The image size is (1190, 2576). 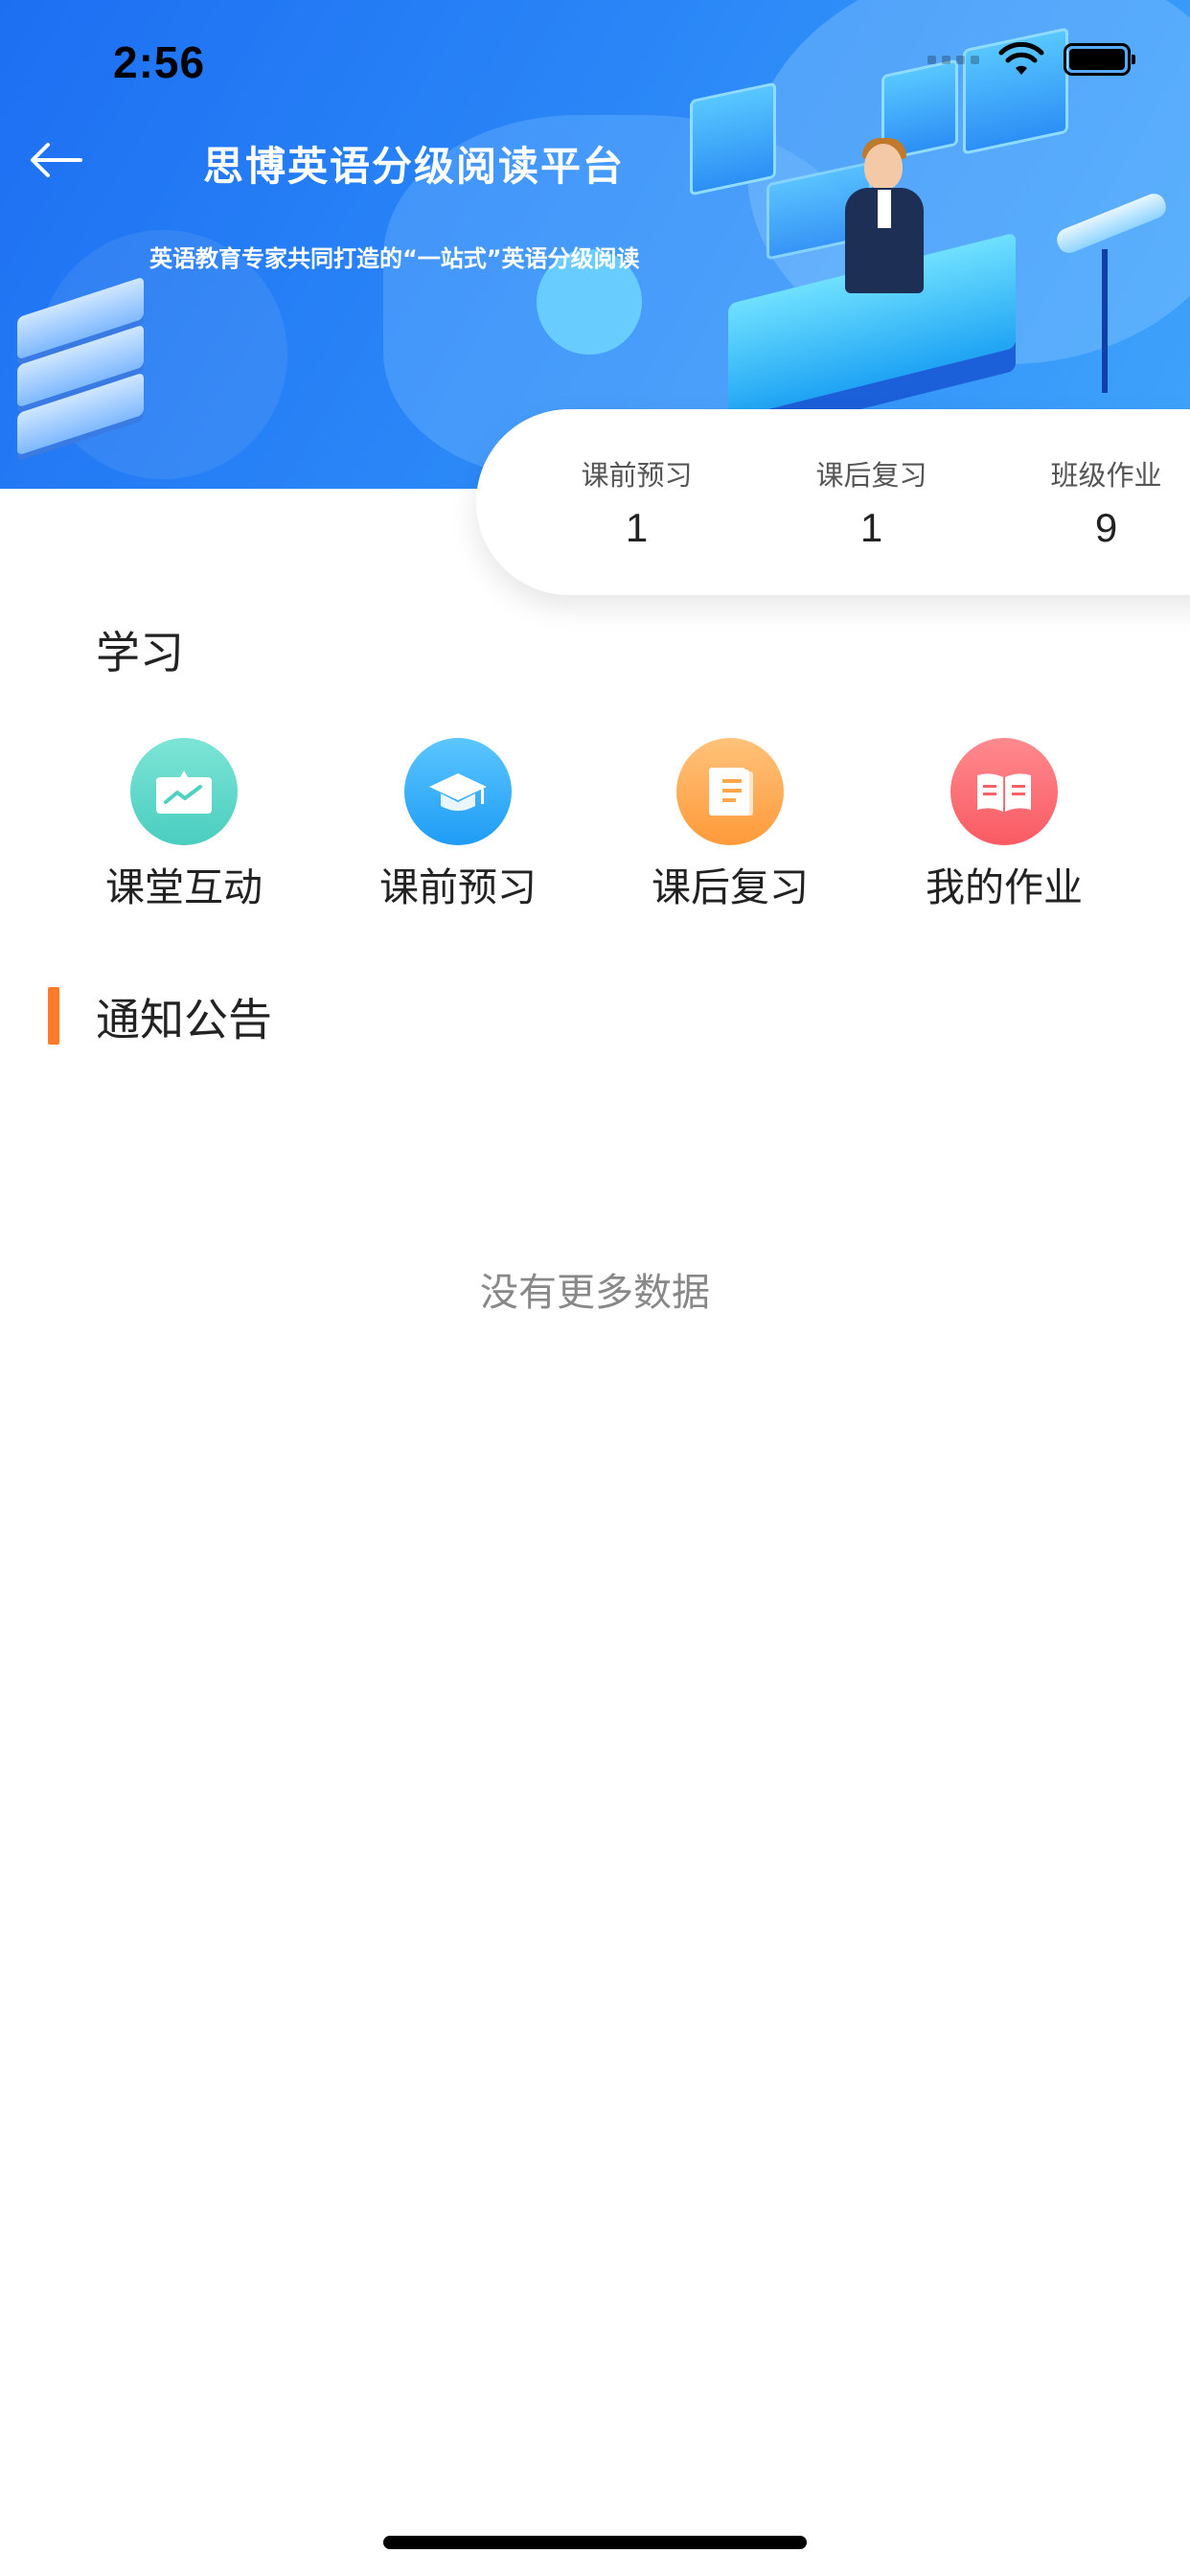 I want to click on back-arrow-icon, so click(x=57, y=160).